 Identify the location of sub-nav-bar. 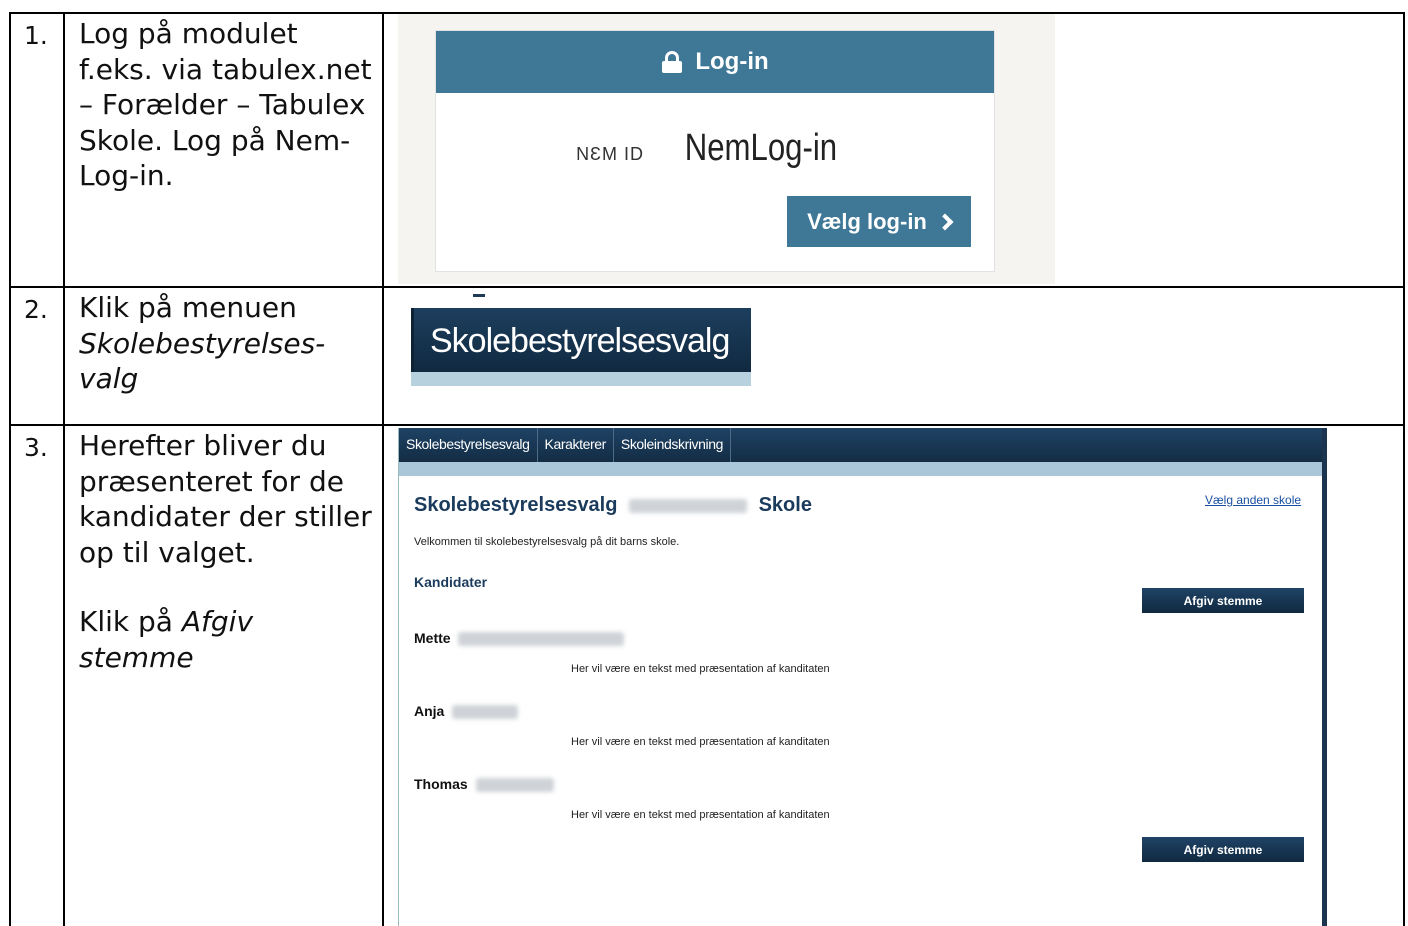
(861, 469).